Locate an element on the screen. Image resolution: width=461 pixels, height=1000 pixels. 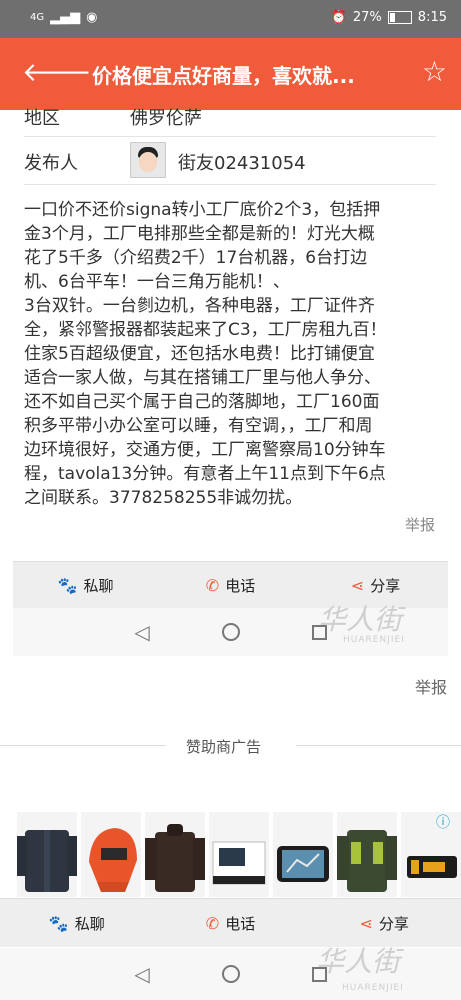
ad-item-helmet is located at coordinates (111, 854).